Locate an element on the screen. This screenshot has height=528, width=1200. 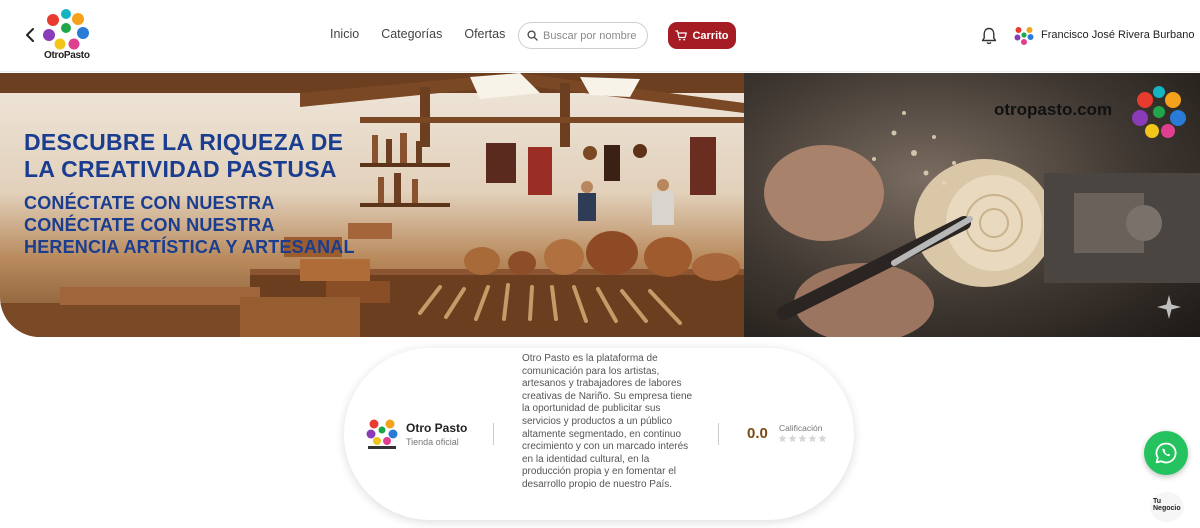
avatar is located at coordinates (1024, 36).